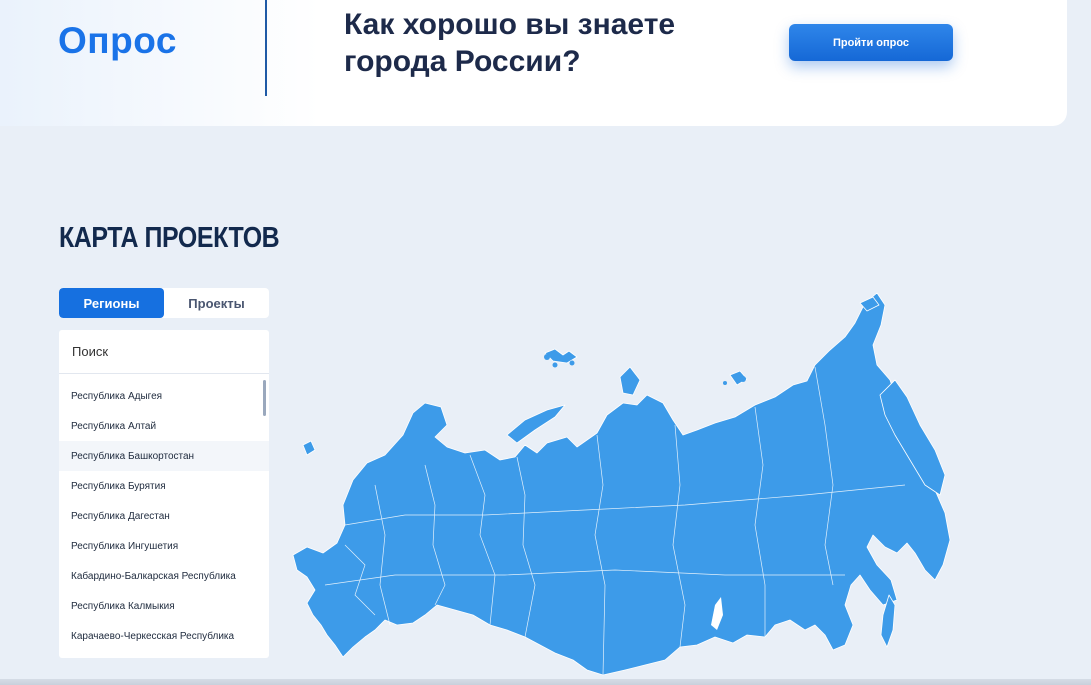 This screenshot has width=1091, height=685. Describe the element at coordinates (264, 398) in the screenshot. I see `list-scrollbar` at that location.